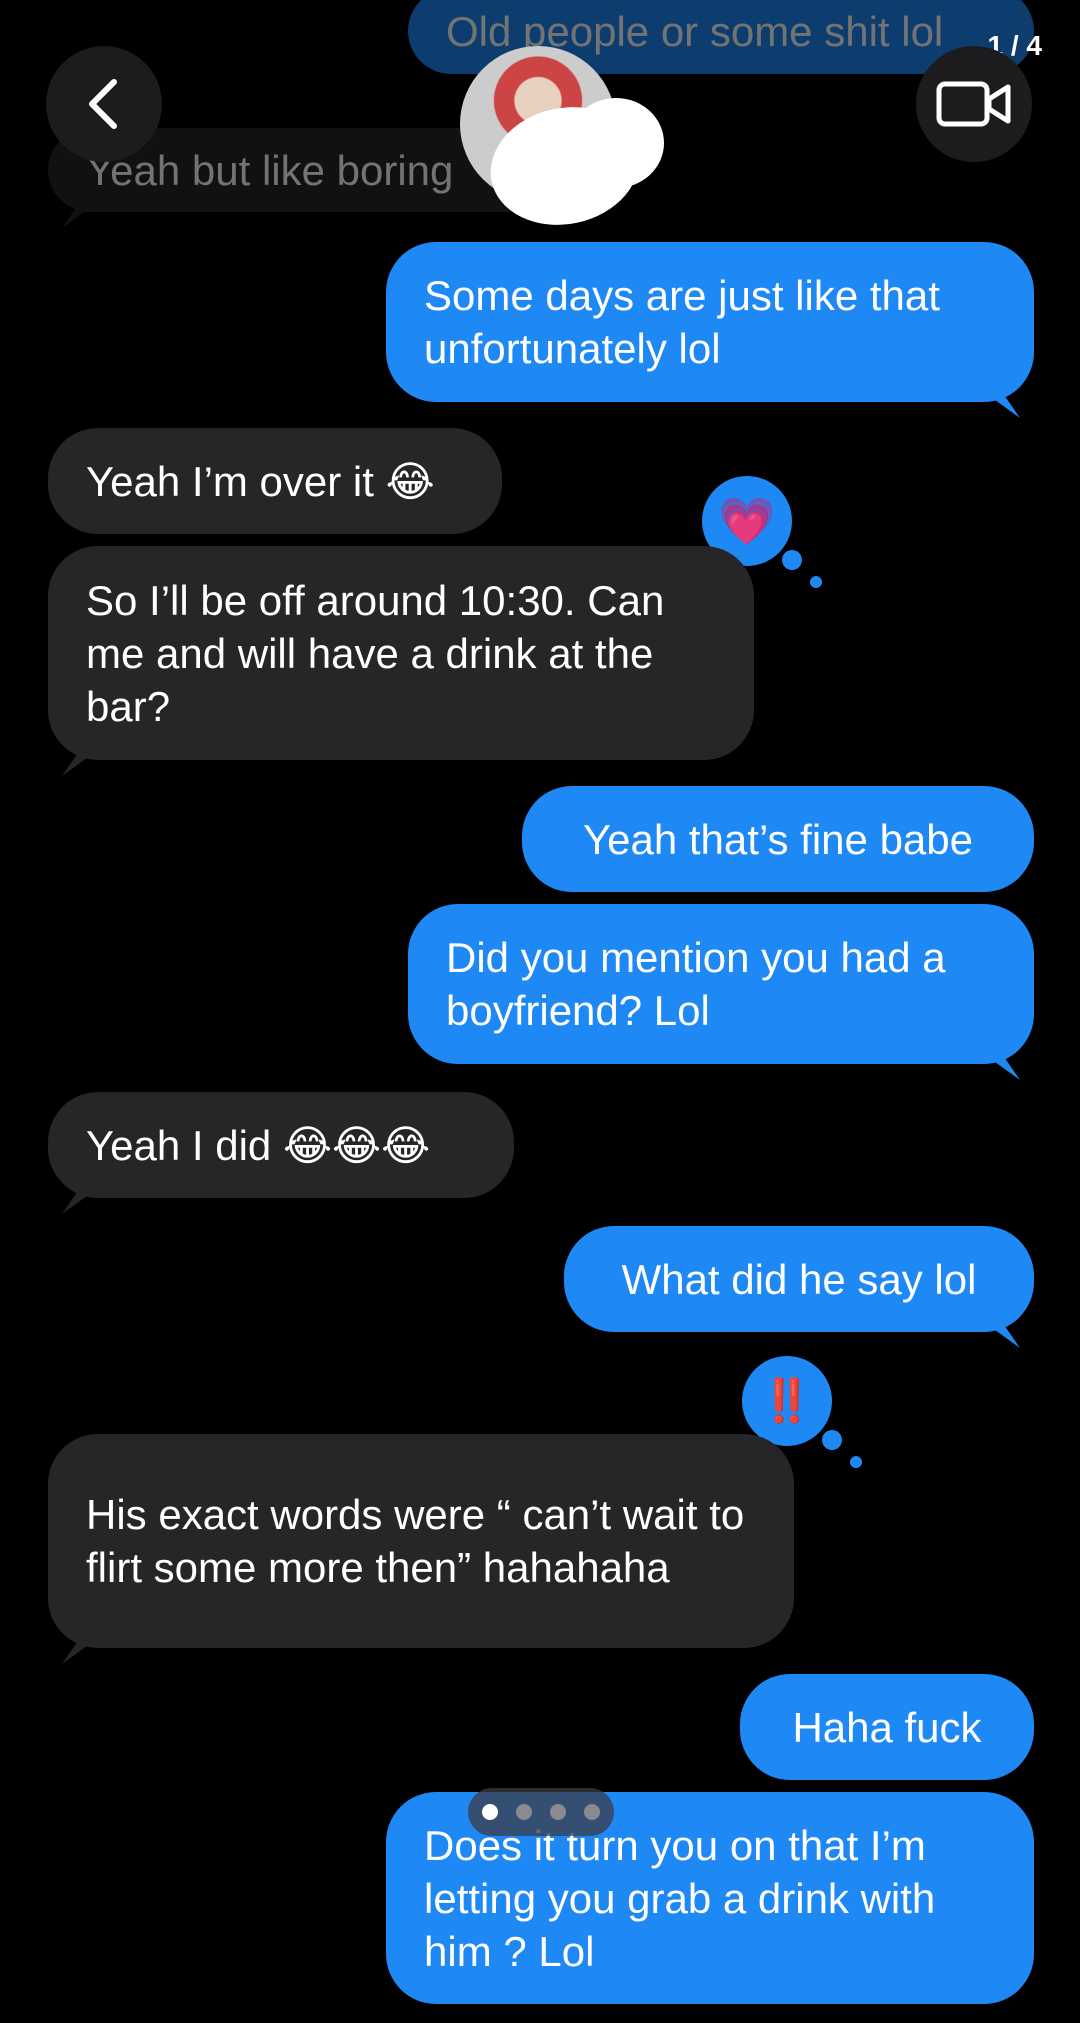 The width and height of the screenshot is (1080, 2023). What do you see at coordinates (541, 1812) in the screenshot?
I see `page-indicator` at bounding box center [541, 1812].